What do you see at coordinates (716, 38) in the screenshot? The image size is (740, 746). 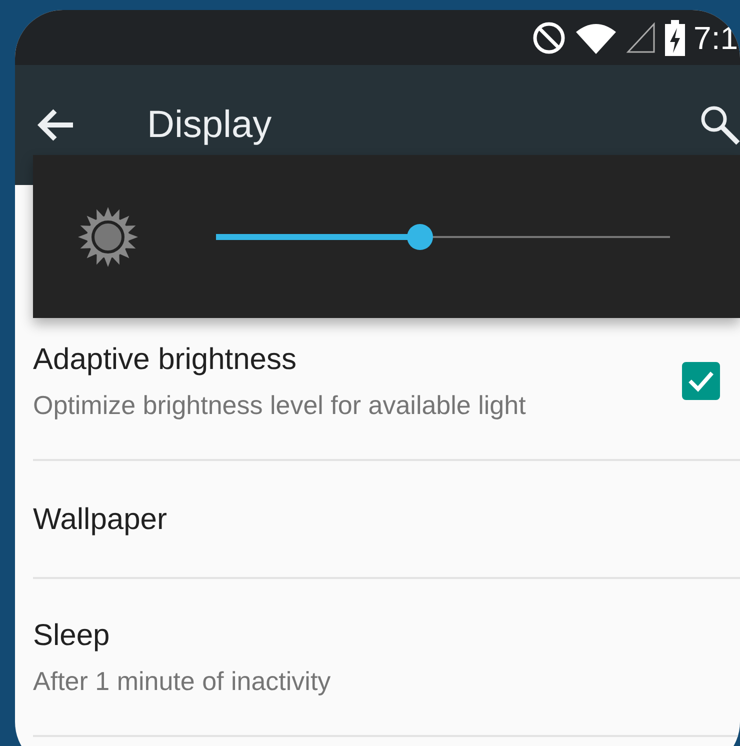 I see `status-time: 7:1` at bounding box center [716, 38].